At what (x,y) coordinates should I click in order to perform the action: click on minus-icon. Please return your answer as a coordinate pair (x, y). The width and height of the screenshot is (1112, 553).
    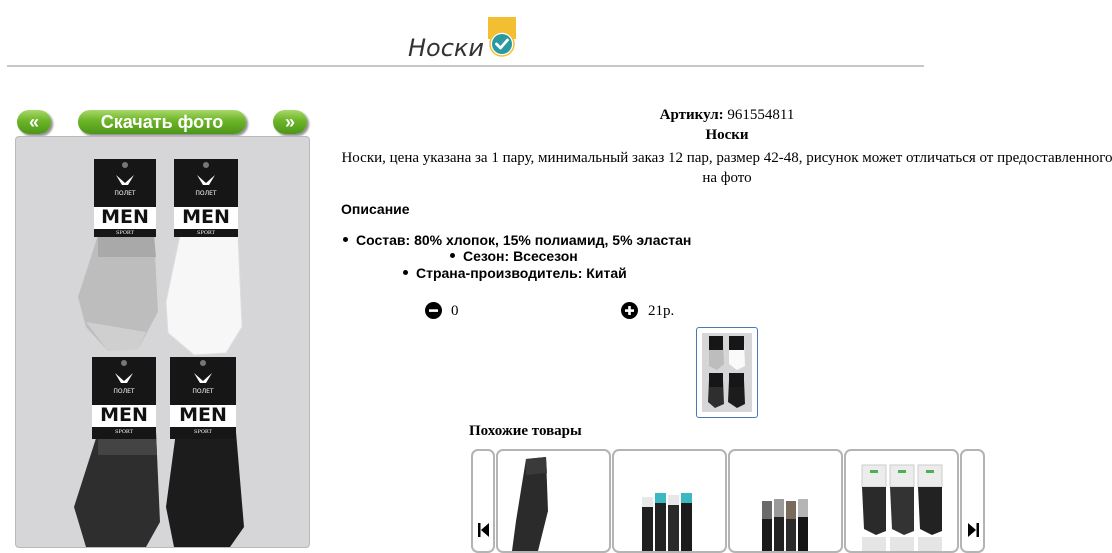
    Looking at the image, I should click on (433, 310).